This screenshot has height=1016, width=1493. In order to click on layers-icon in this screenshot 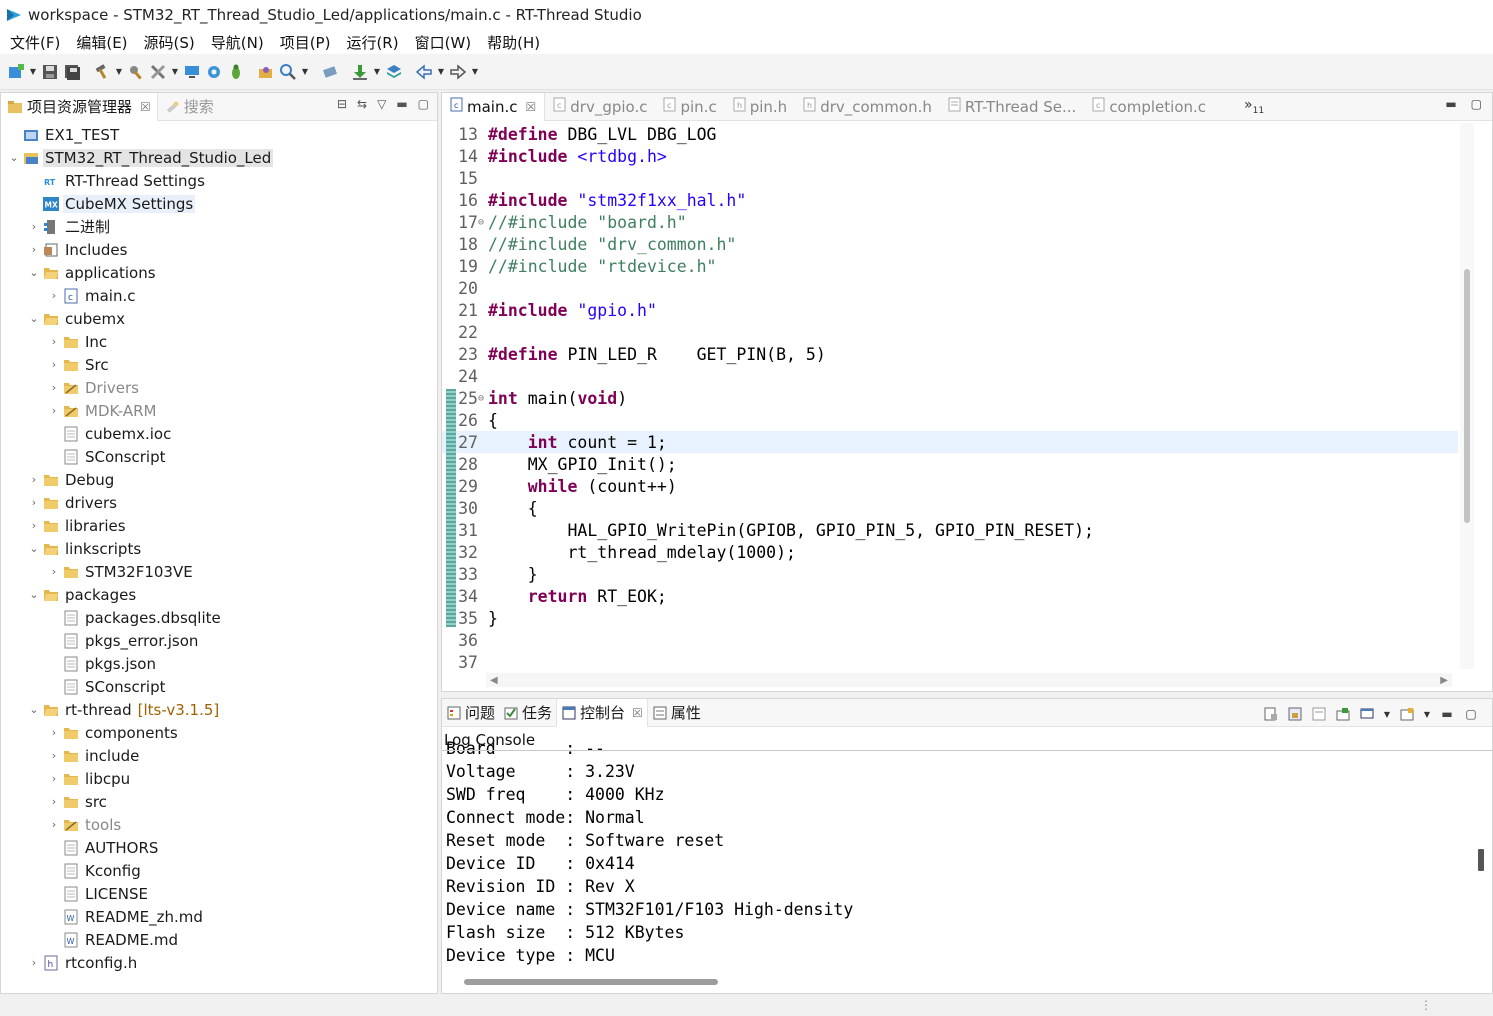, I will do `click(394, 72)`.